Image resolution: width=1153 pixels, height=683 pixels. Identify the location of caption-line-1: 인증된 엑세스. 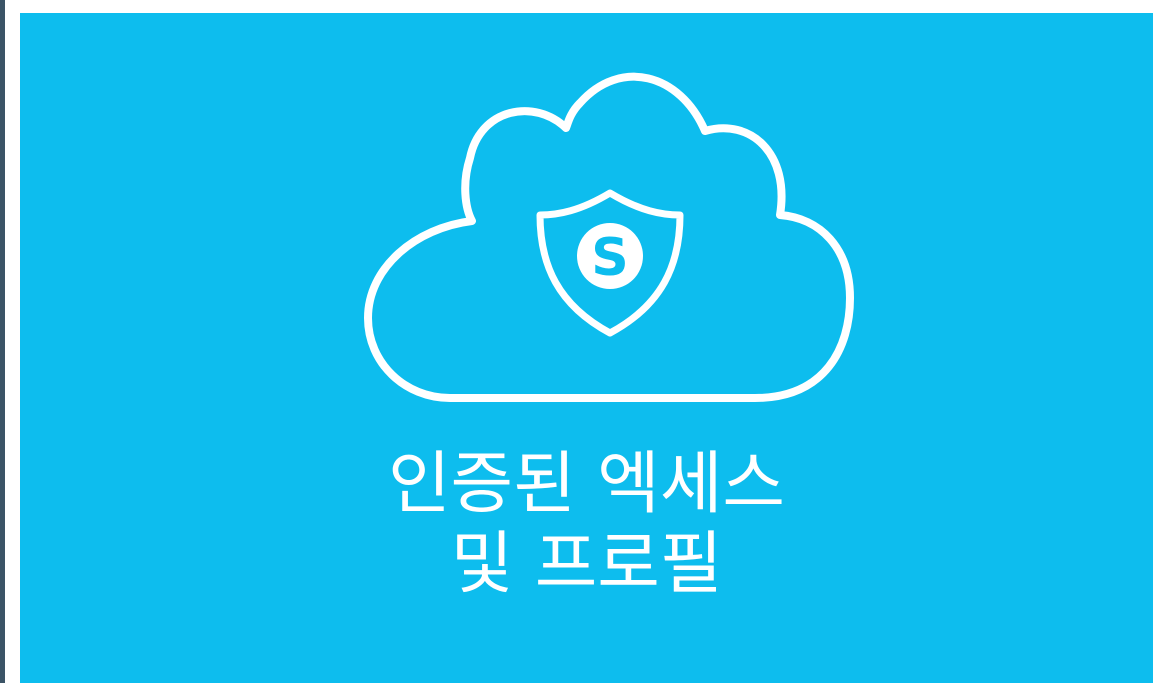
(586, 484).